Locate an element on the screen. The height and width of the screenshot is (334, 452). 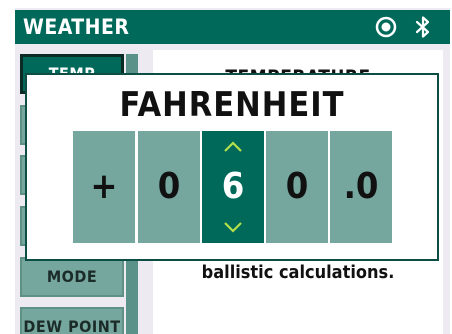
sidebar-item-mode: MODE is located at coordinates (72, 277).